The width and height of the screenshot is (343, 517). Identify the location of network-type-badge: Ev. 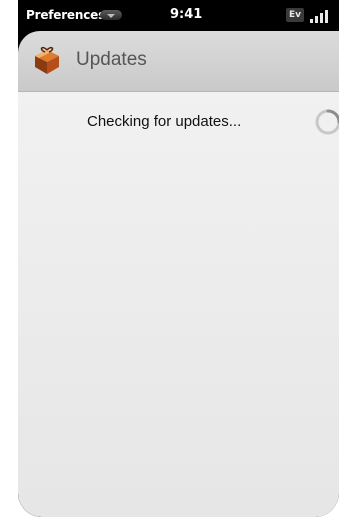
(295, 15).